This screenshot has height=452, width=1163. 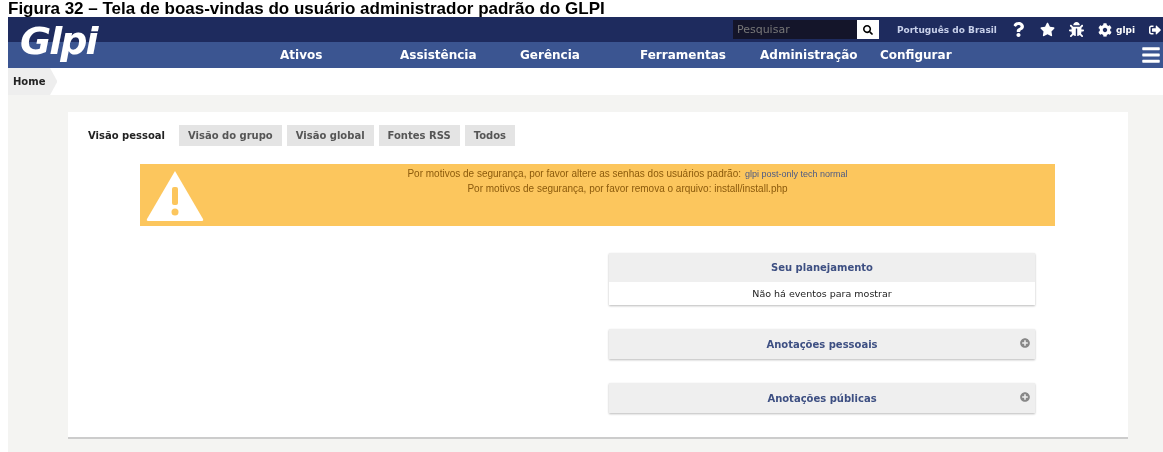 What do you see at coordinates (1104, 29) in the screenshot?
I see `settings-icon` at bounding box center [1104, 29].